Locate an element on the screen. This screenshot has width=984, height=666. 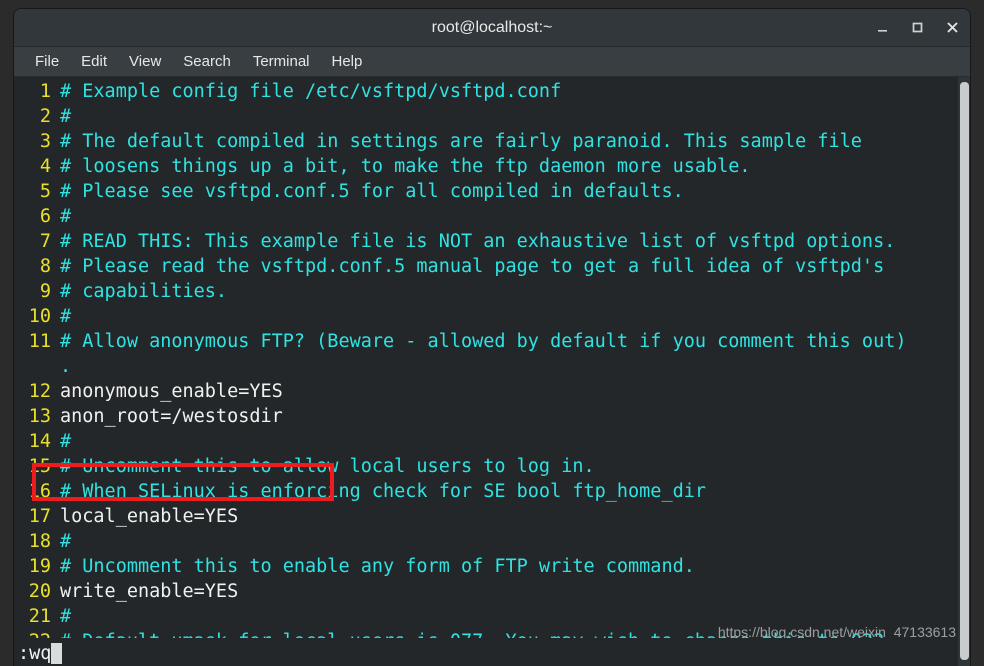
line-number: 12 is located at coordinates (39, 391).